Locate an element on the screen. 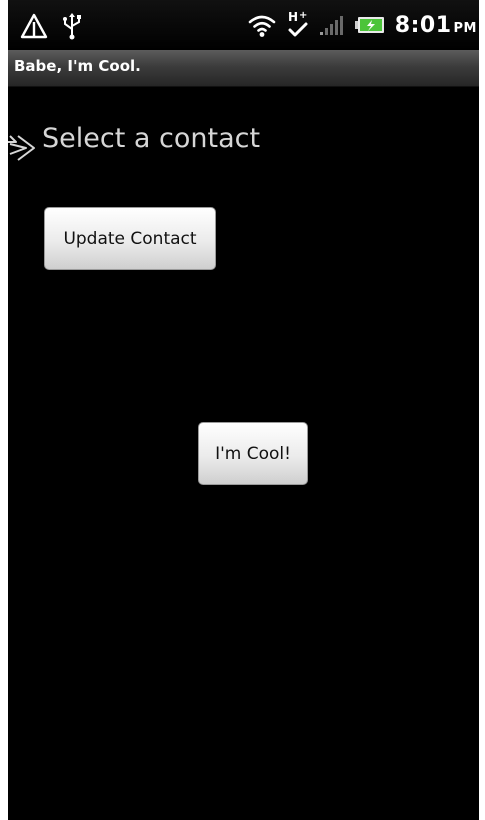 The image size is (485, 820). app-title: Babe, I'm Cool. is located at coordinates (77, 66).